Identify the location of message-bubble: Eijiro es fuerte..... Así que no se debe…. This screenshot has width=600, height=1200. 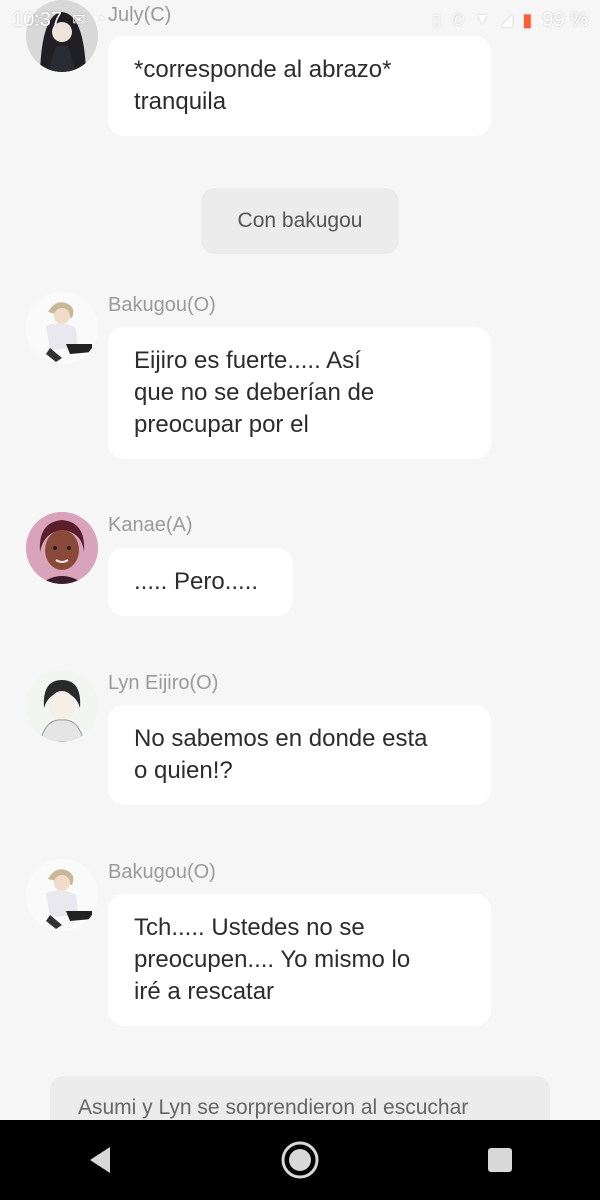
(299, 393).